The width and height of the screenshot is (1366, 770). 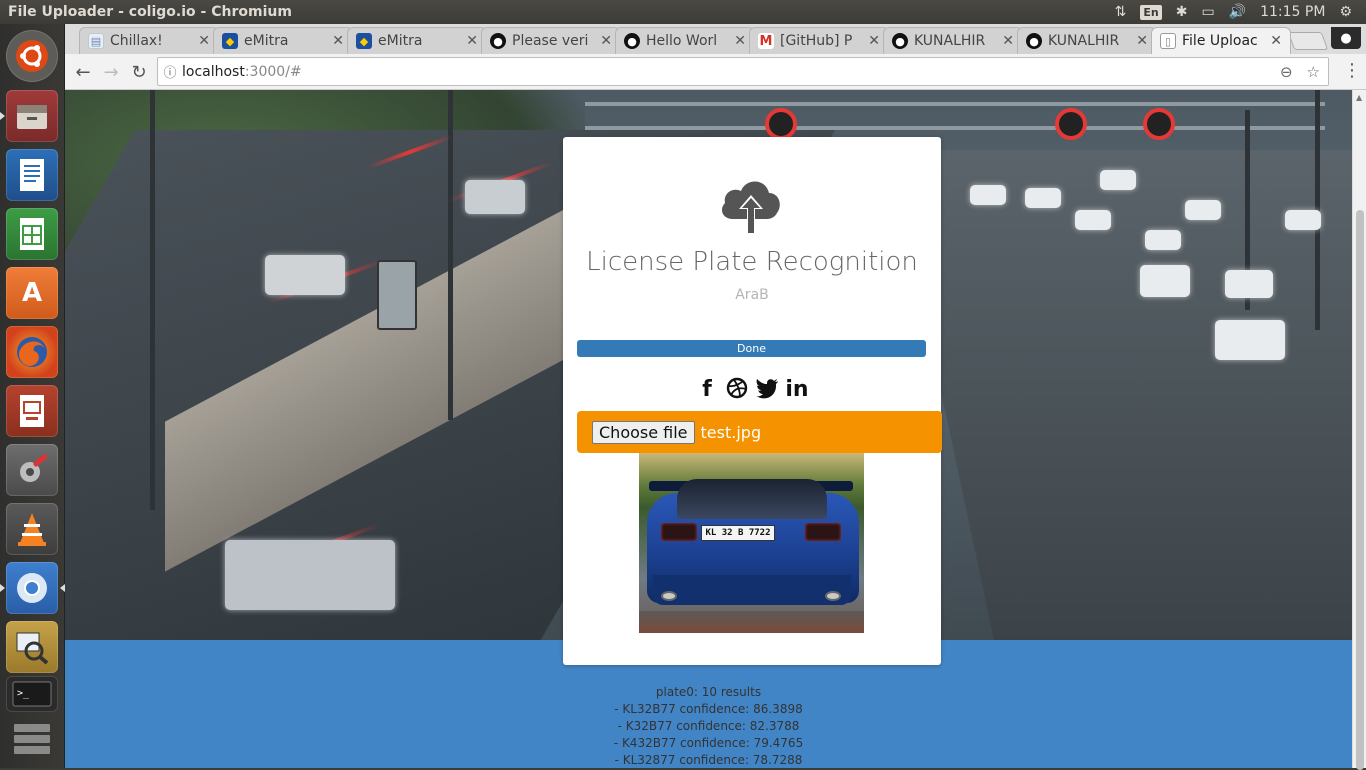 What do you see at coordinates (752, 295) in the screenshot?
I see `page-subtitle: AraB` at bounding box center [752, 295].